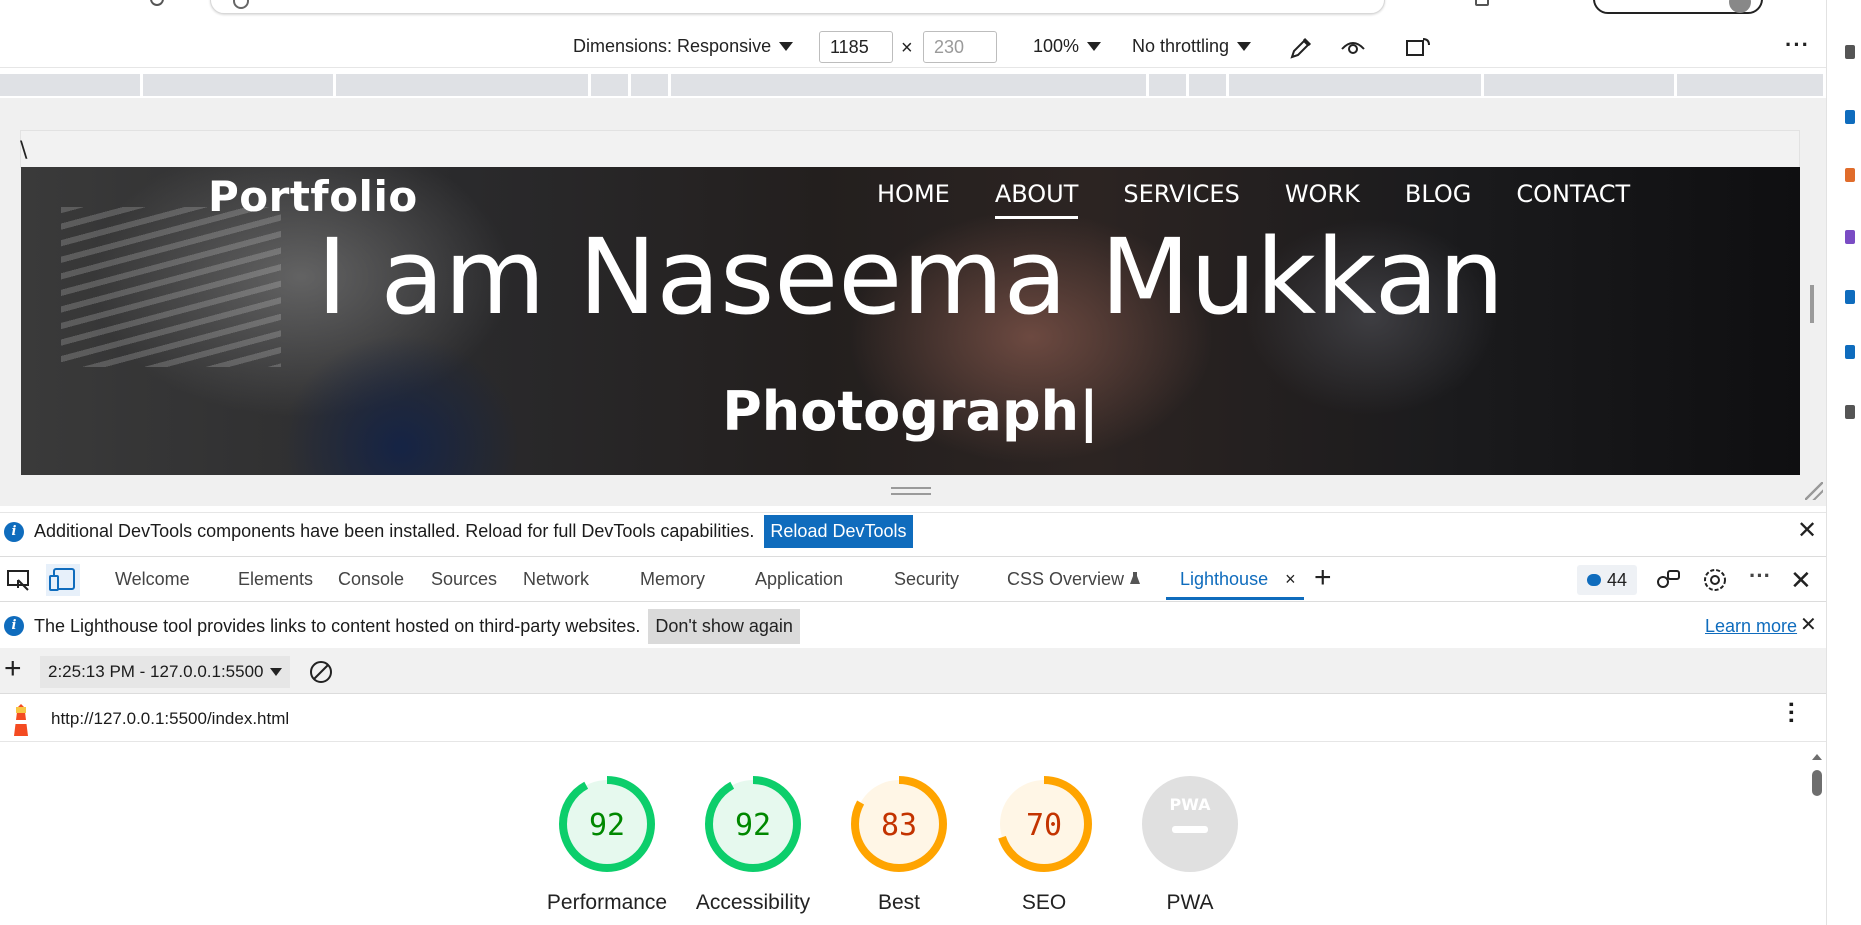 This screenshot has width=1861, height=925. I want to click on gauge-label: Best, so click(899, 902).